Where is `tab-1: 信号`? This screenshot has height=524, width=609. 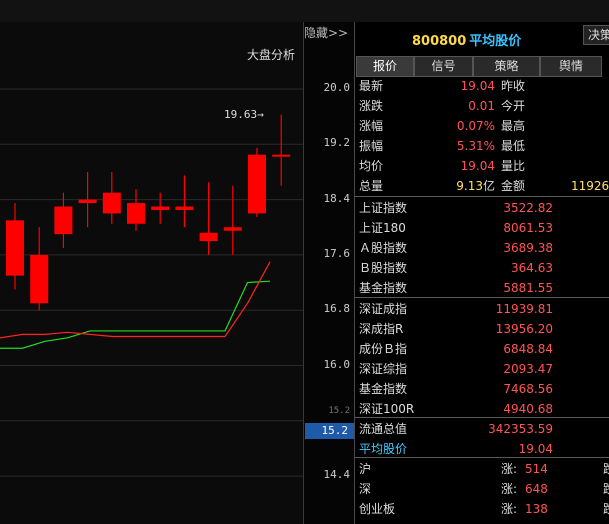 tab-1: 信号 is located at coordinates (443, 66).